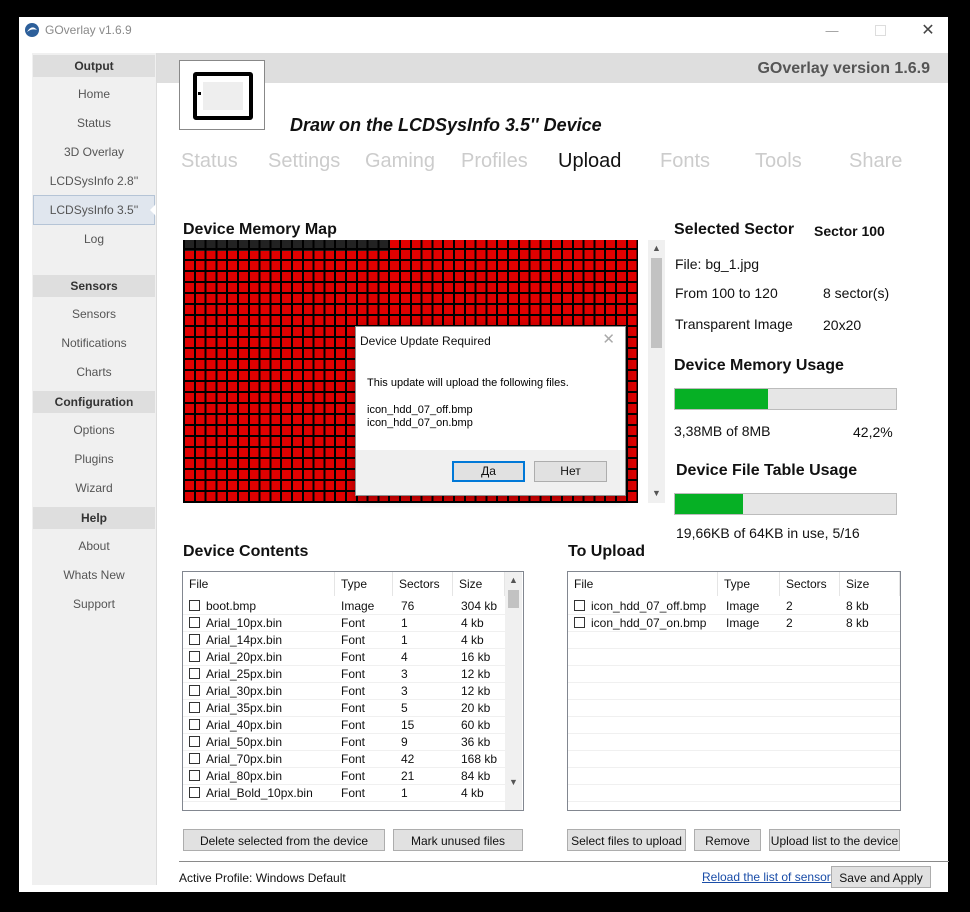  I want to click on sidebar-item-about: About, so click(94, 546).